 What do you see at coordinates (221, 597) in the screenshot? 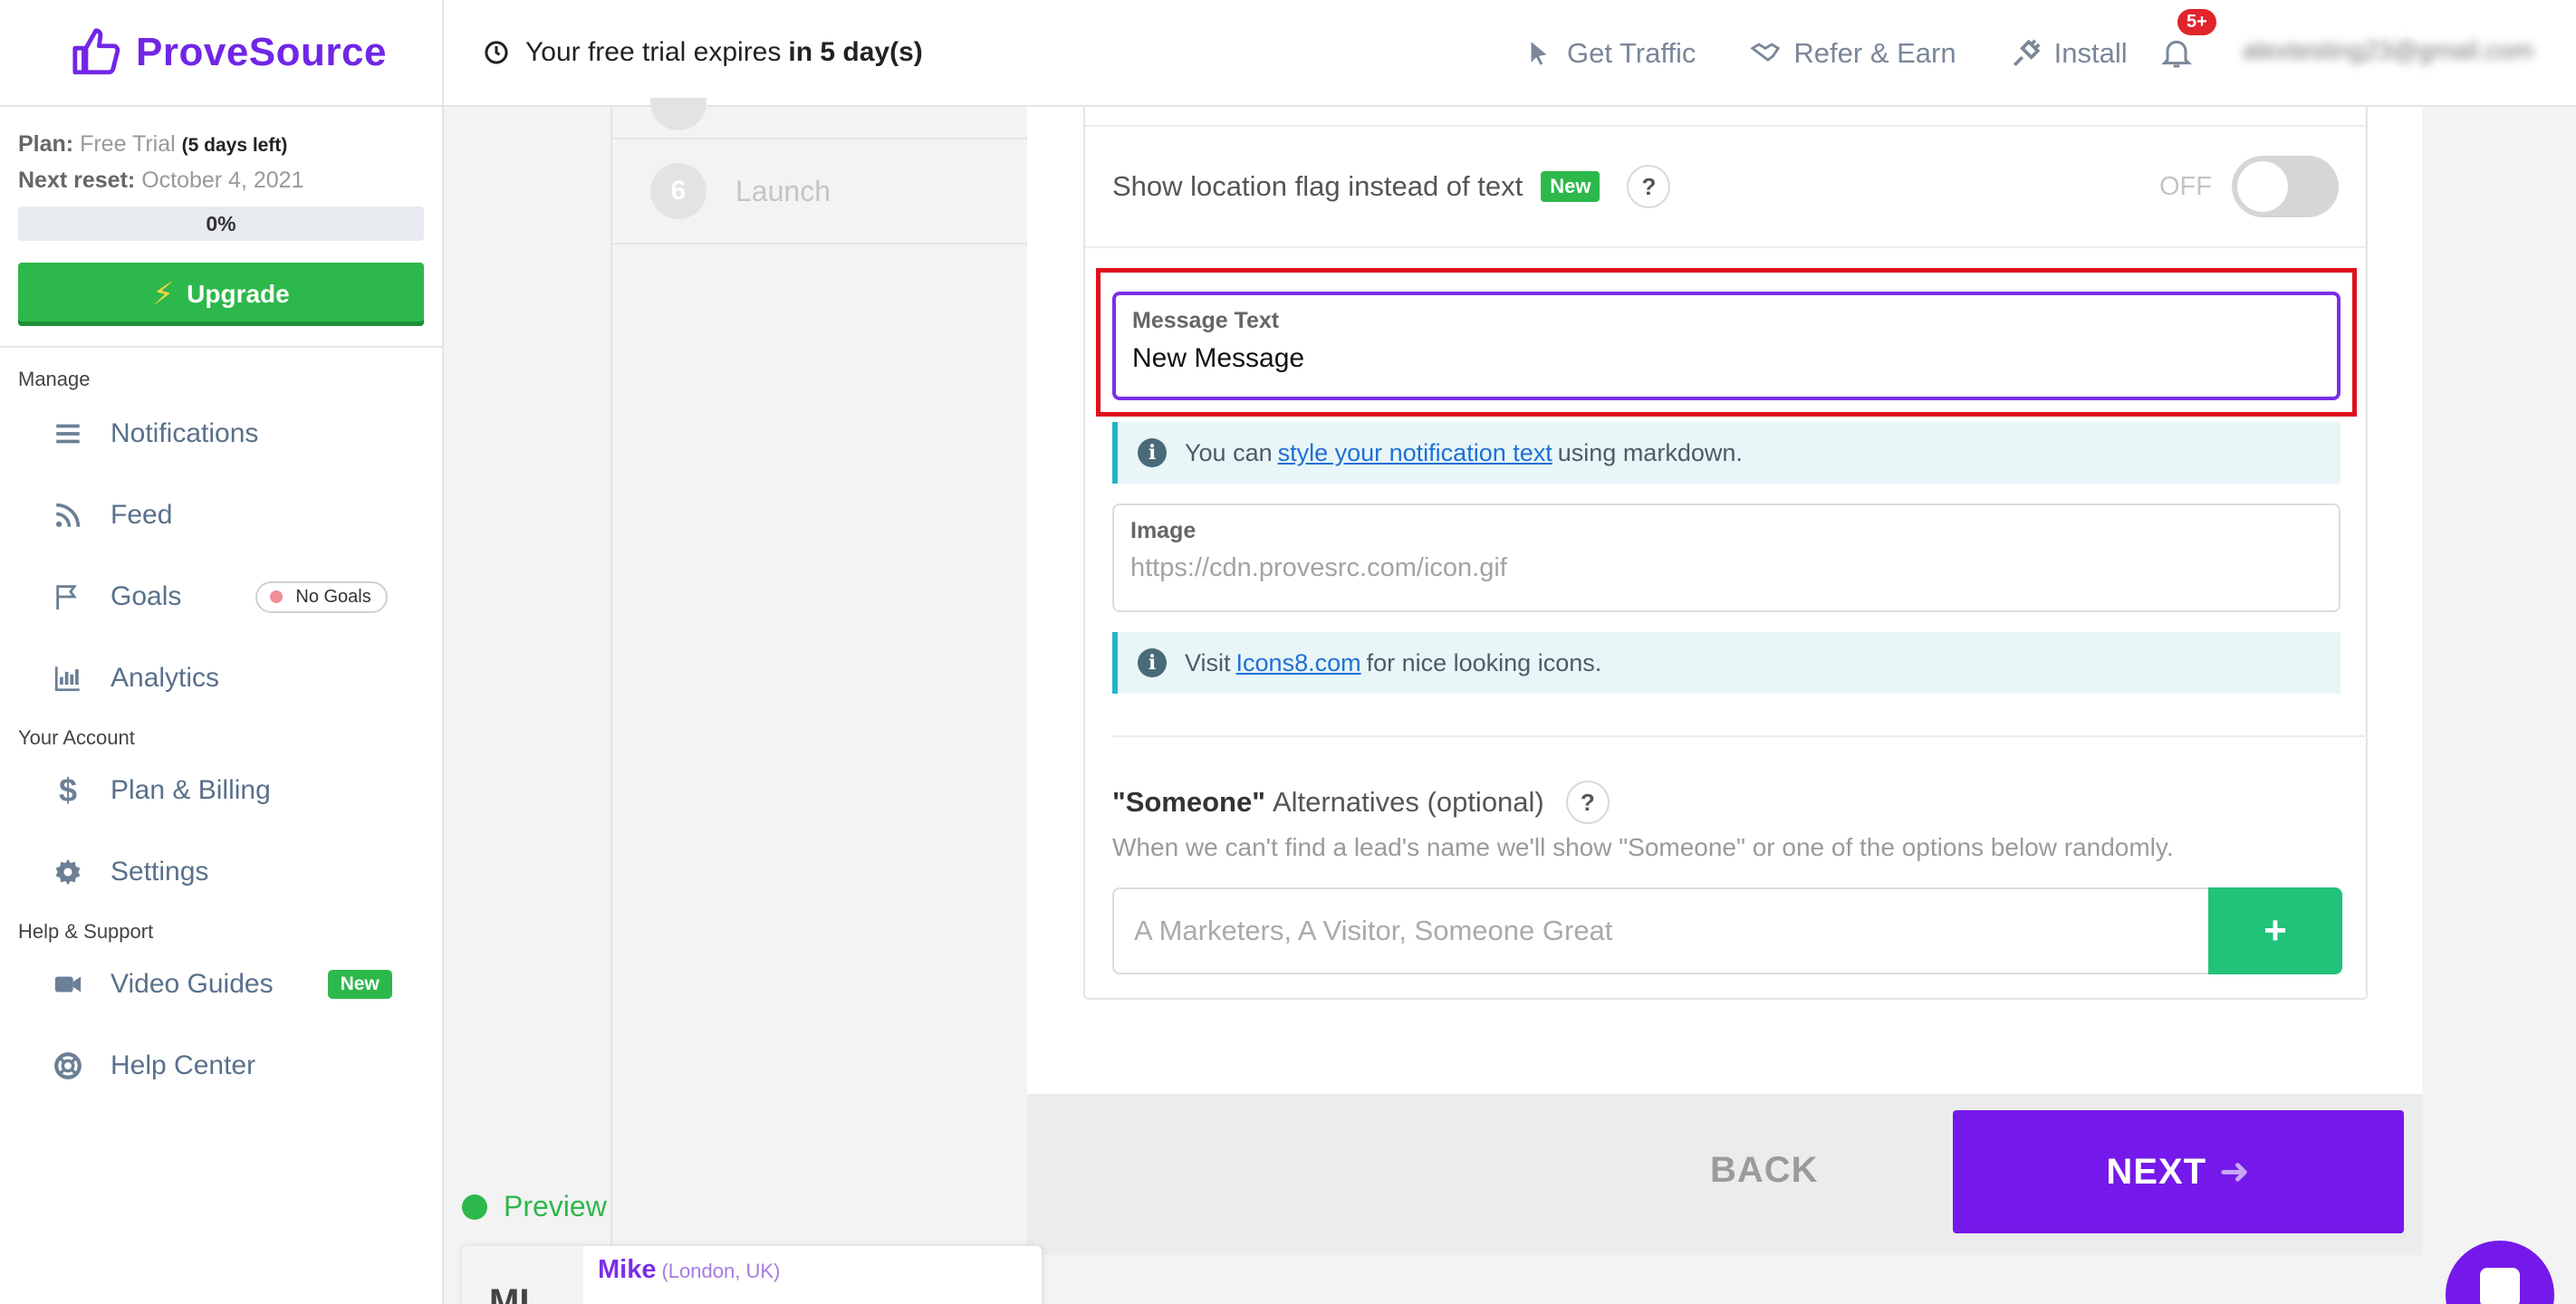
I see `sidebar-item-goals: Goals No Goals` at bounding box center [221, 597].